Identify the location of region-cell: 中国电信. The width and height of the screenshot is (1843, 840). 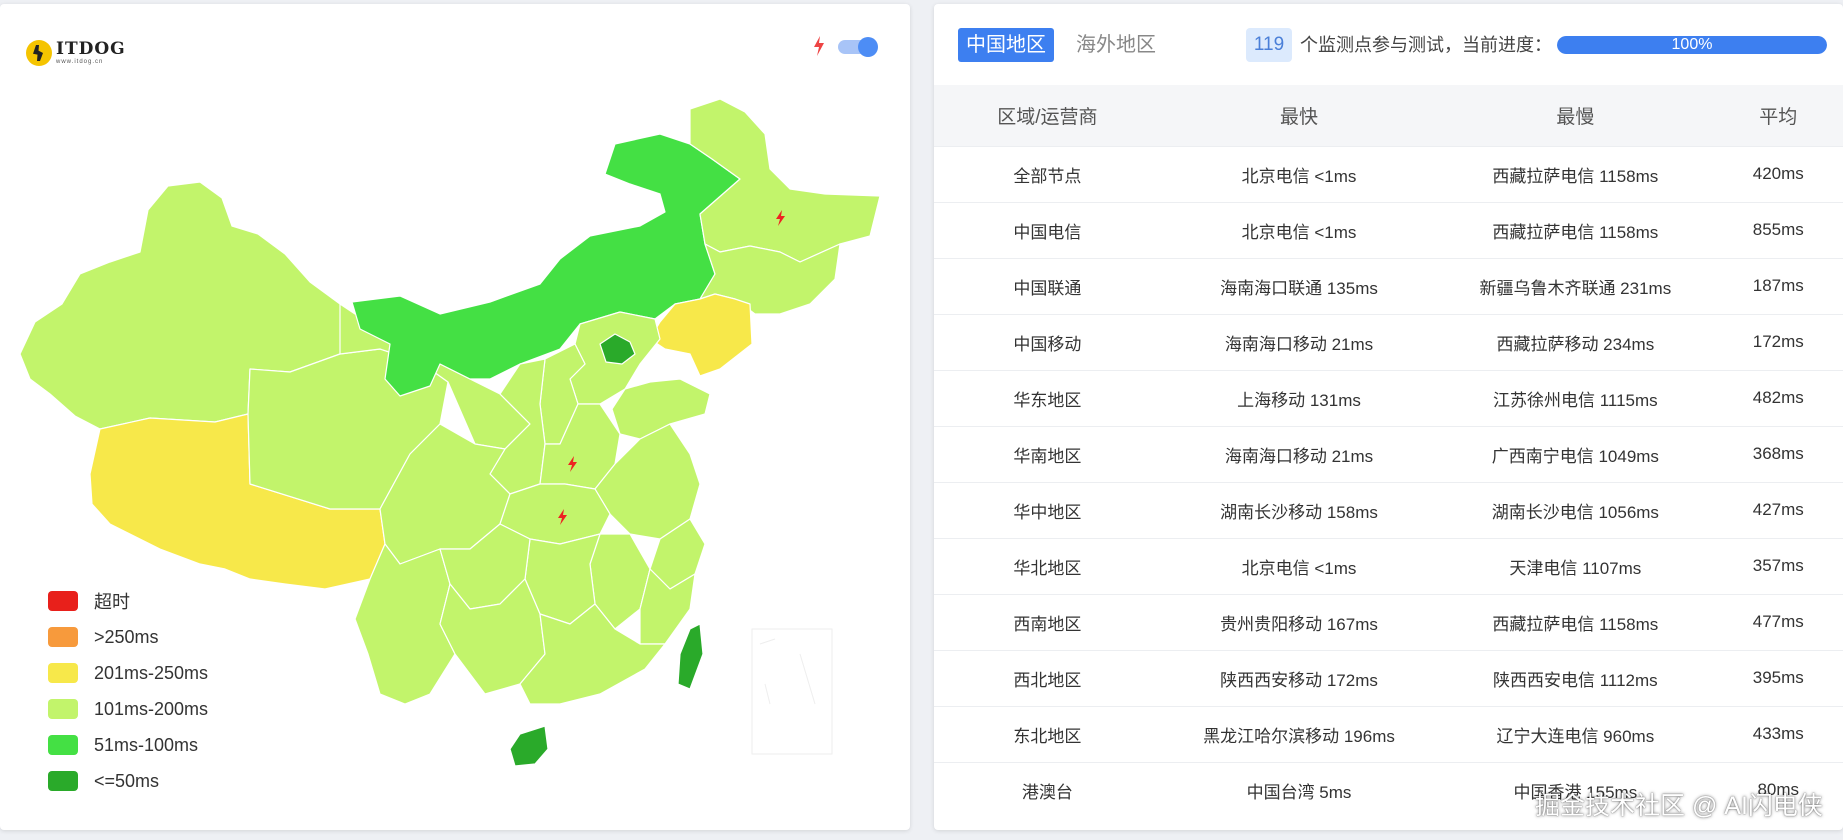
(1047, 232).